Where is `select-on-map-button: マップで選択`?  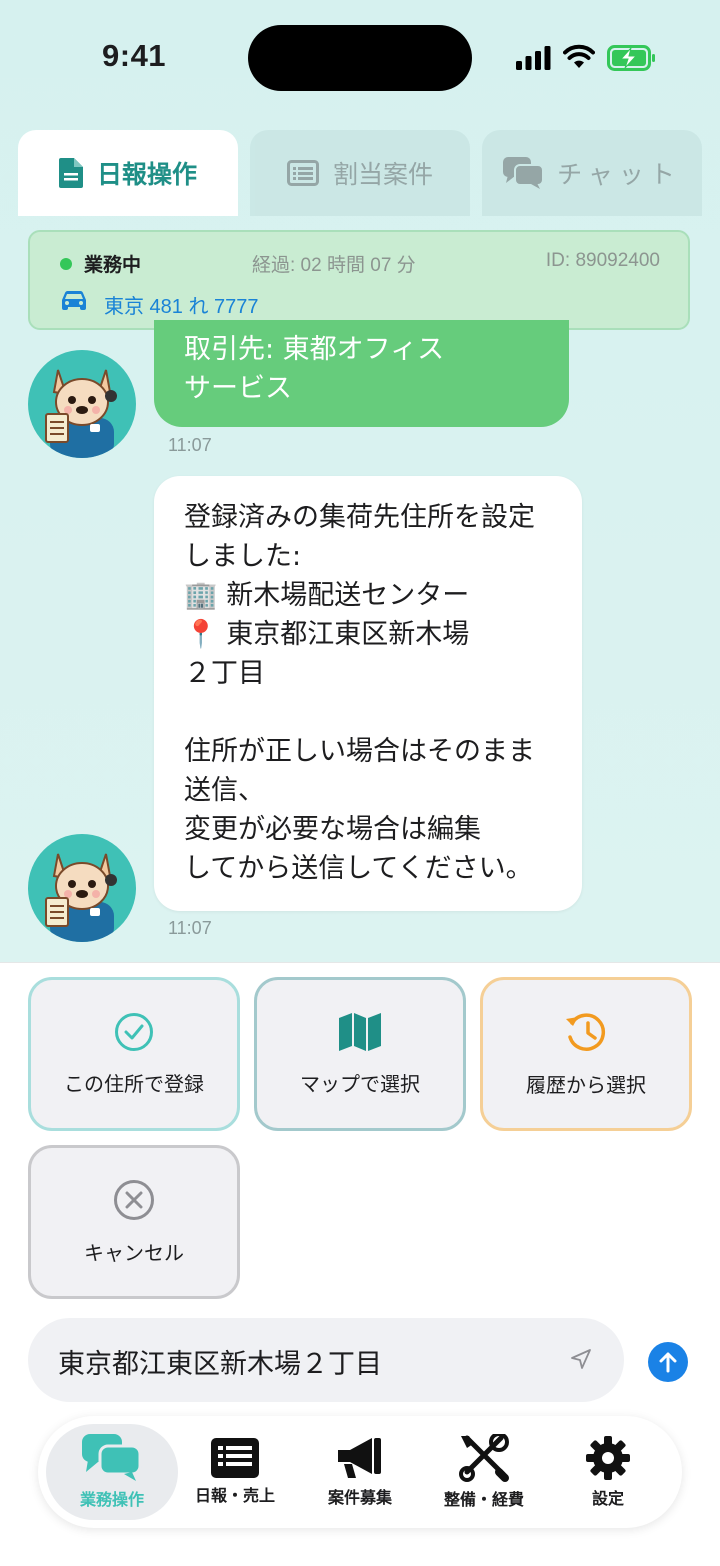
select-on-map-button: マップで選択 is located at coordinates (360, 1054).